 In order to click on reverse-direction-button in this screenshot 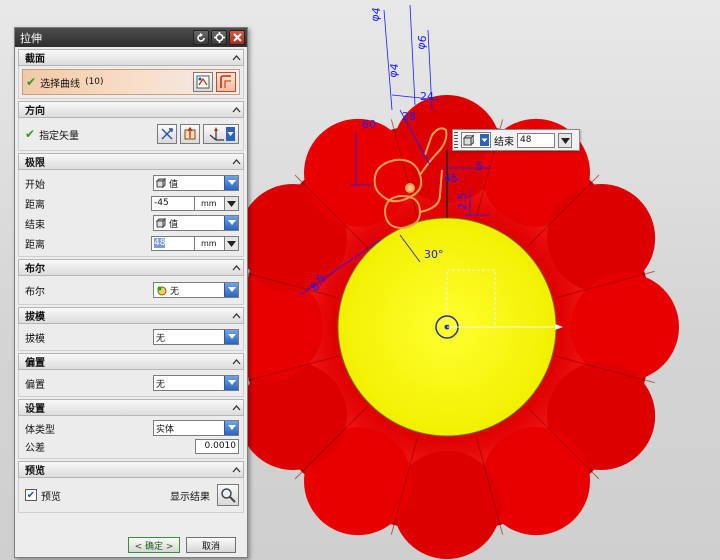, I will do `click(167, 134)`.